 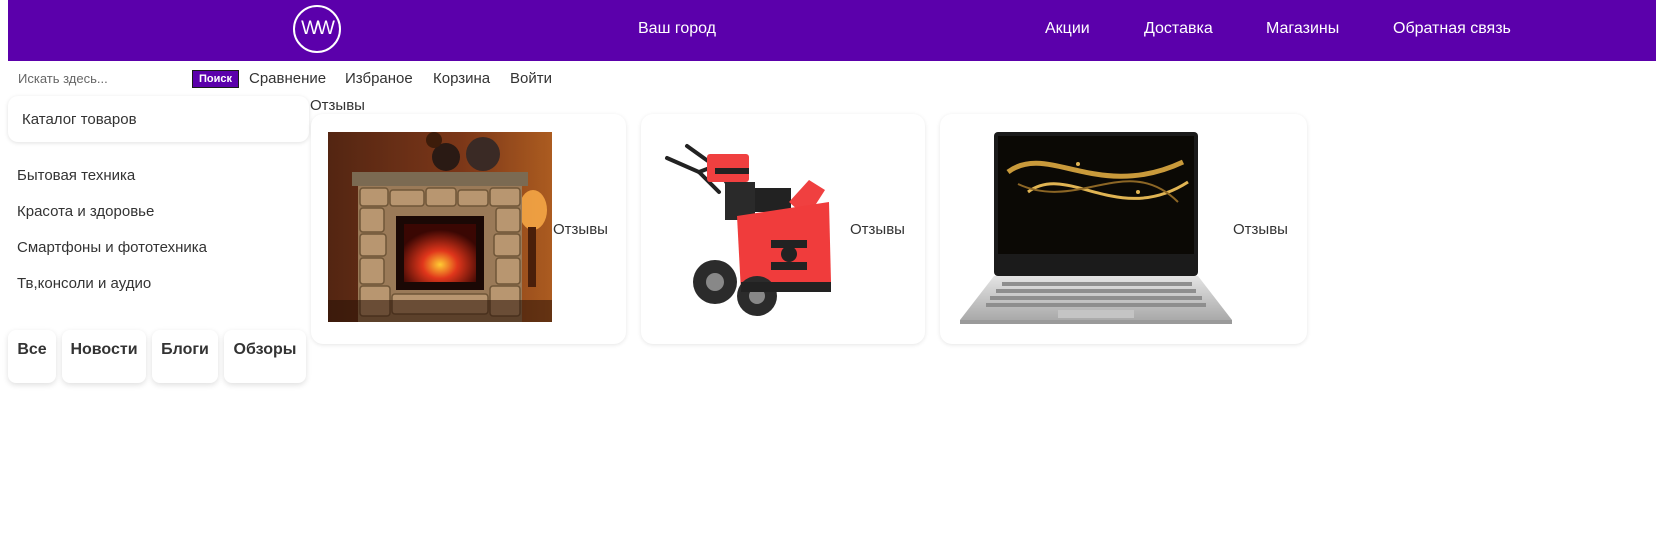 I want to click on fireplace-image, so click(x=440, y=227).